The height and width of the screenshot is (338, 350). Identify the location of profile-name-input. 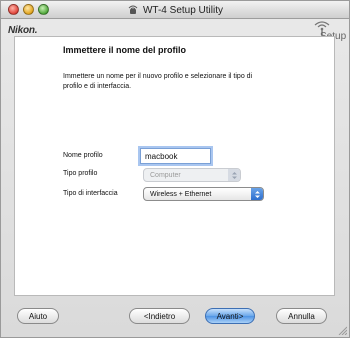
(175, 156).